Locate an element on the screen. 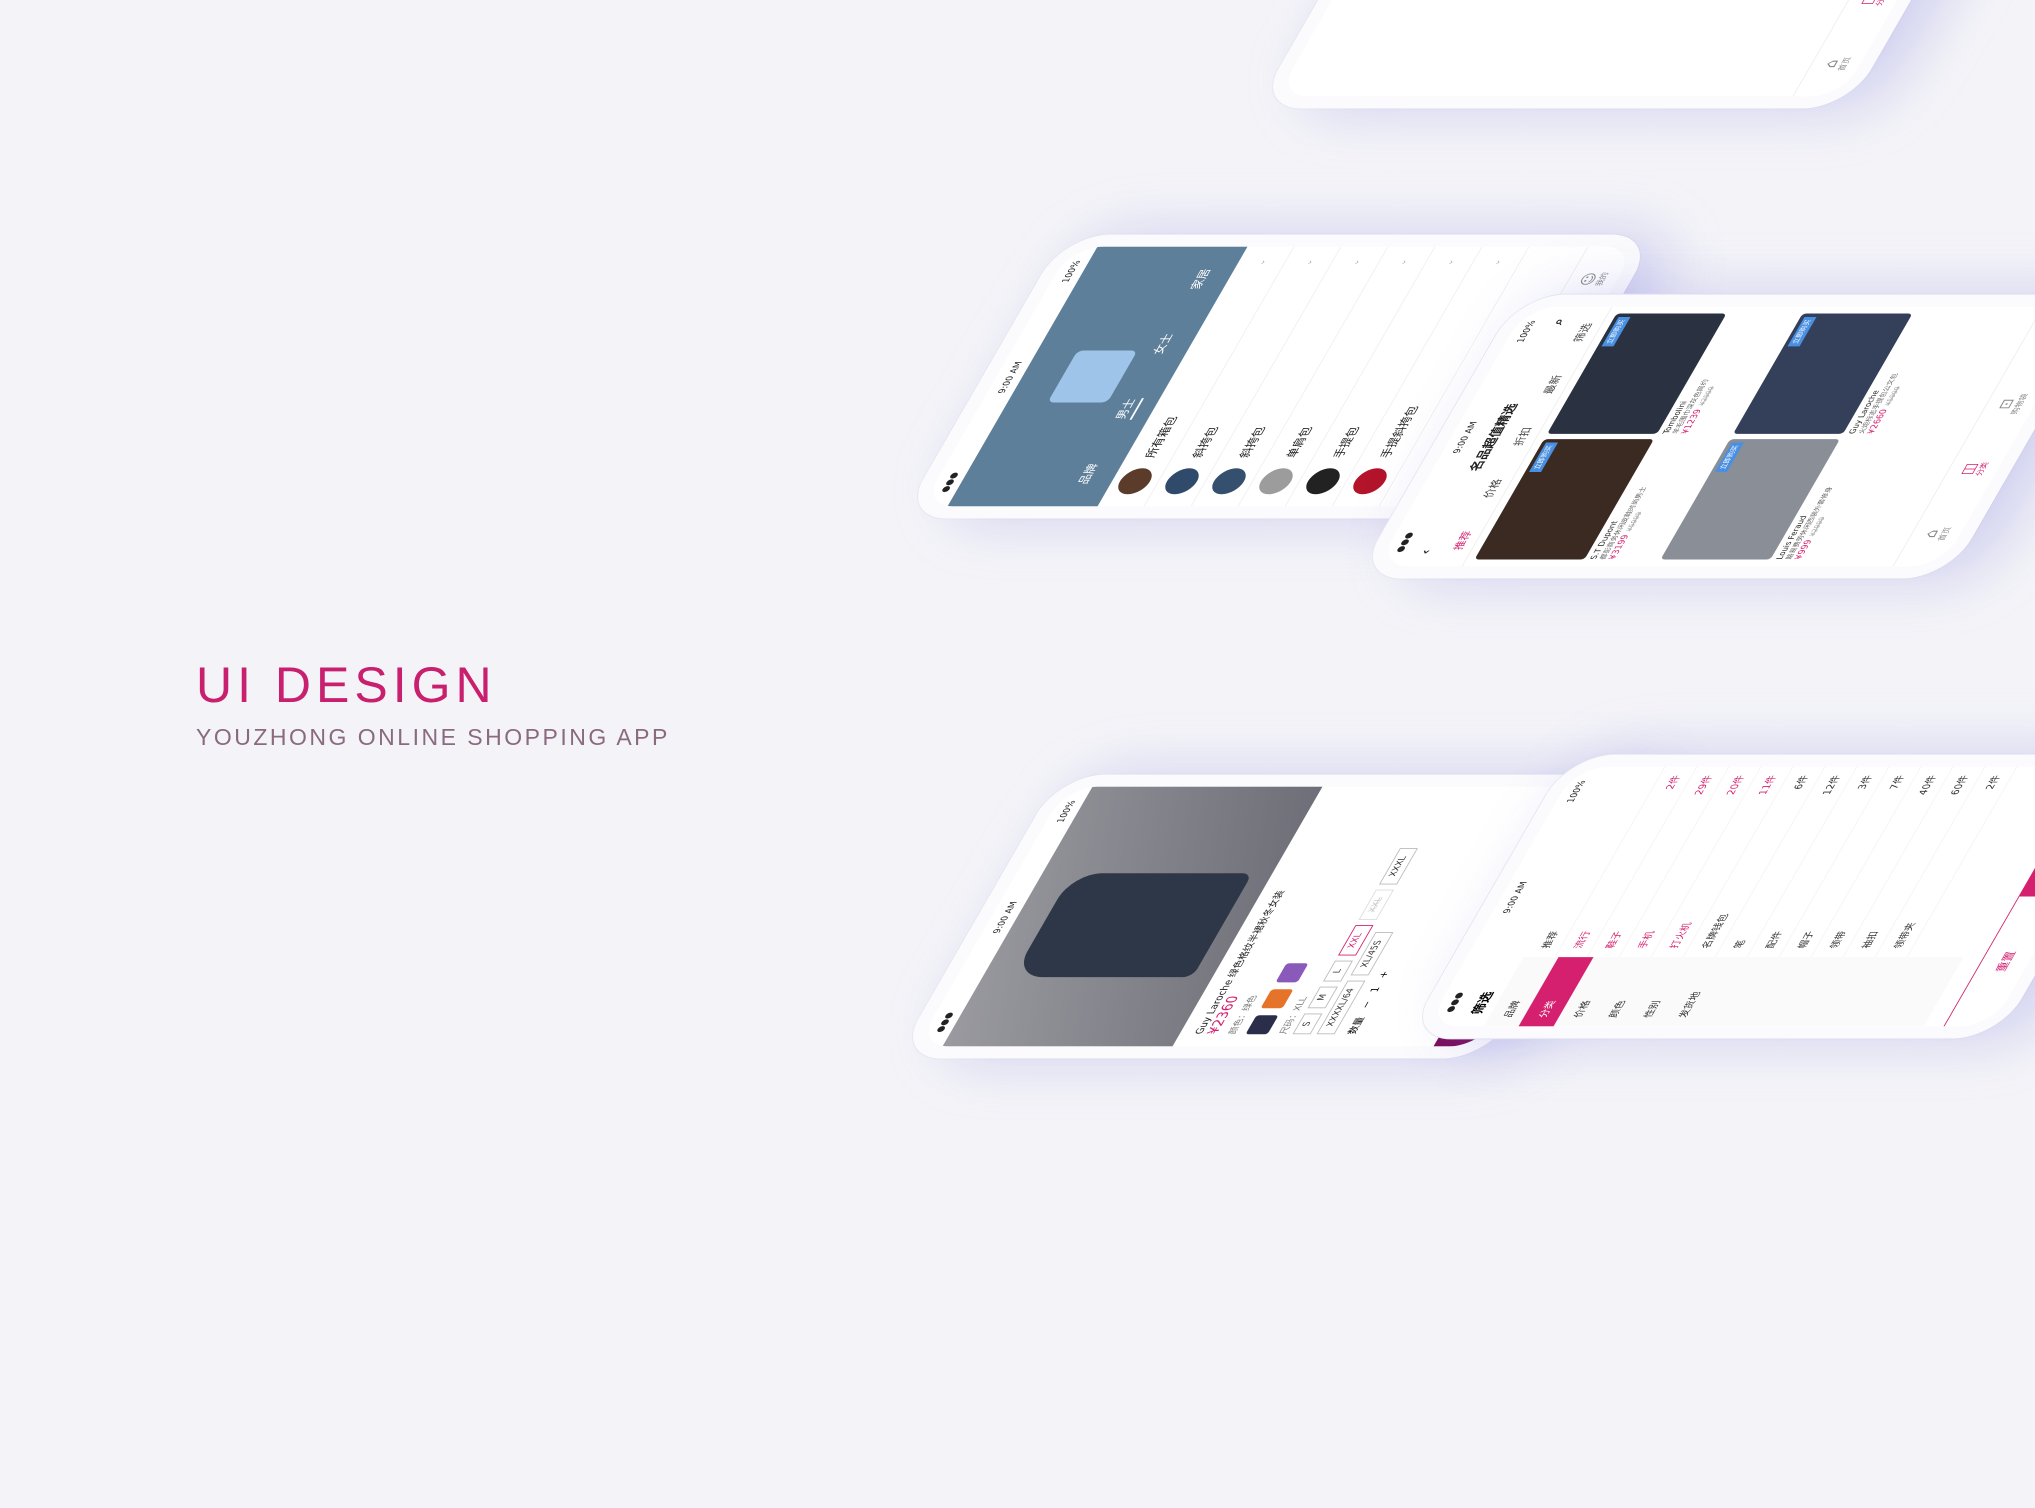 The height and width of the screenshot is (1508, 2035). option-label: 袖扣 is located at coordinates (1871, 940).